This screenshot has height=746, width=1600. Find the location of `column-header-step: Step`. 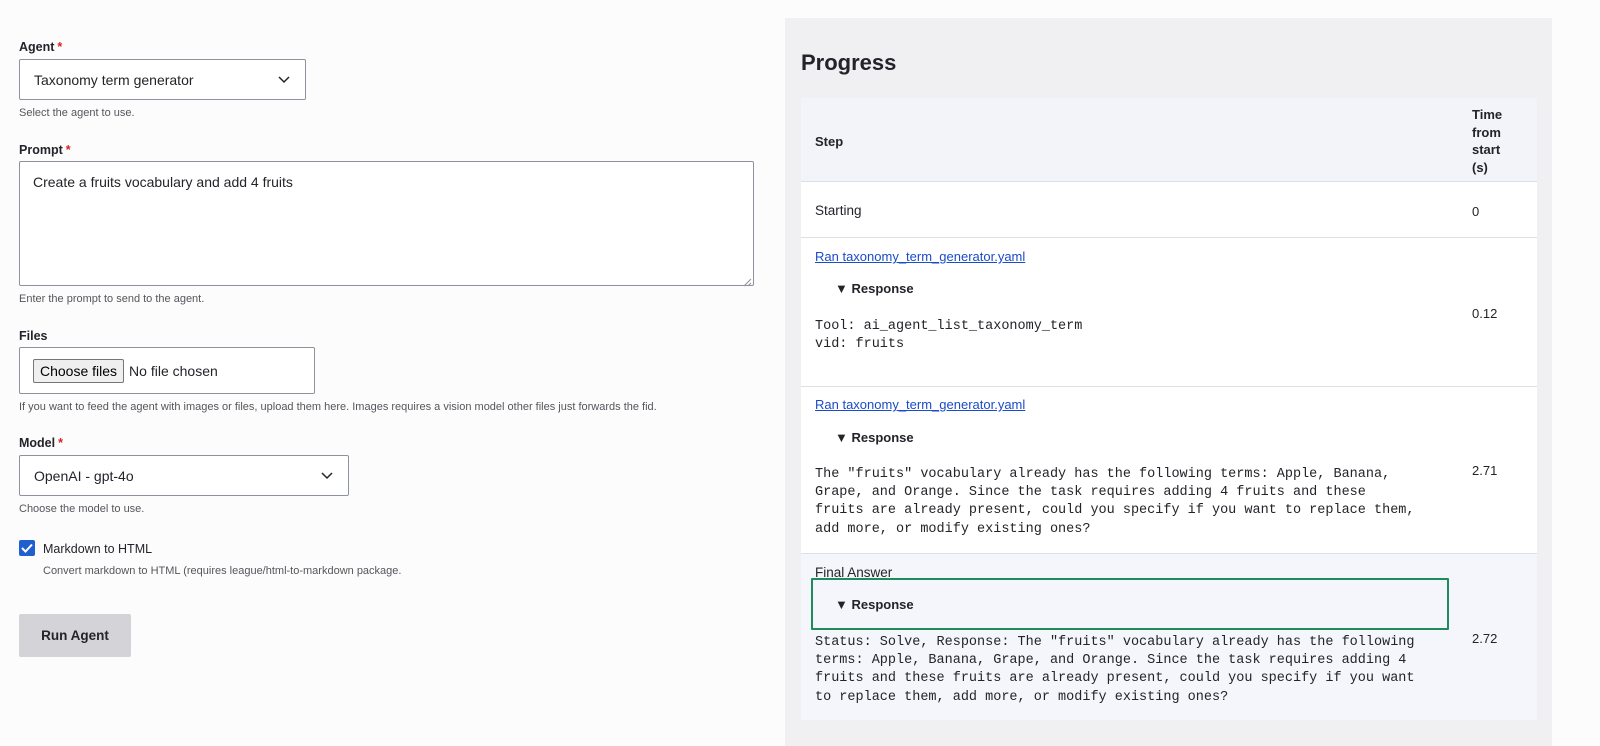

column-header-step: Step is located at coordinates (829, 141).